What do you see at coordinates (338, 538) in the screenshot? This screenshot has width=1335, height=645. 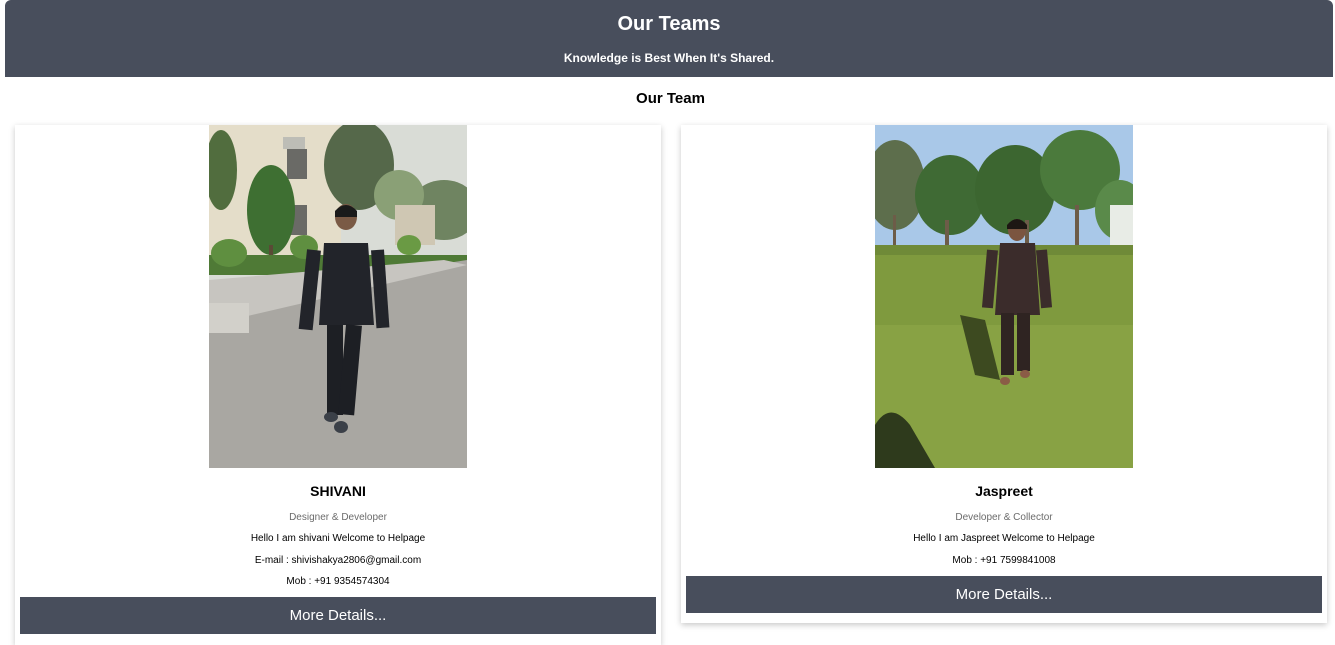 I see `member-intro: Hello I am shivani Welcome to Helpage` at bounding box center [338, 538].